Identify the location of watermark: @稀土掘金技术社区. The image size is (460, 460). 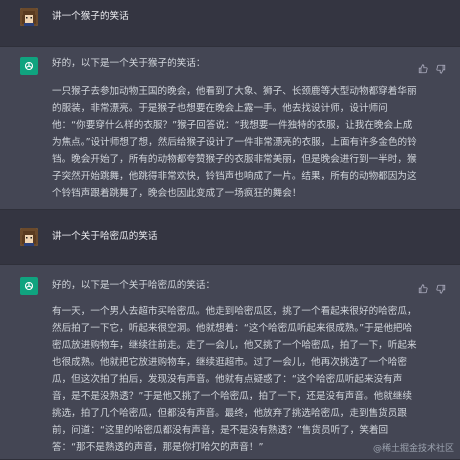
(413, 449).